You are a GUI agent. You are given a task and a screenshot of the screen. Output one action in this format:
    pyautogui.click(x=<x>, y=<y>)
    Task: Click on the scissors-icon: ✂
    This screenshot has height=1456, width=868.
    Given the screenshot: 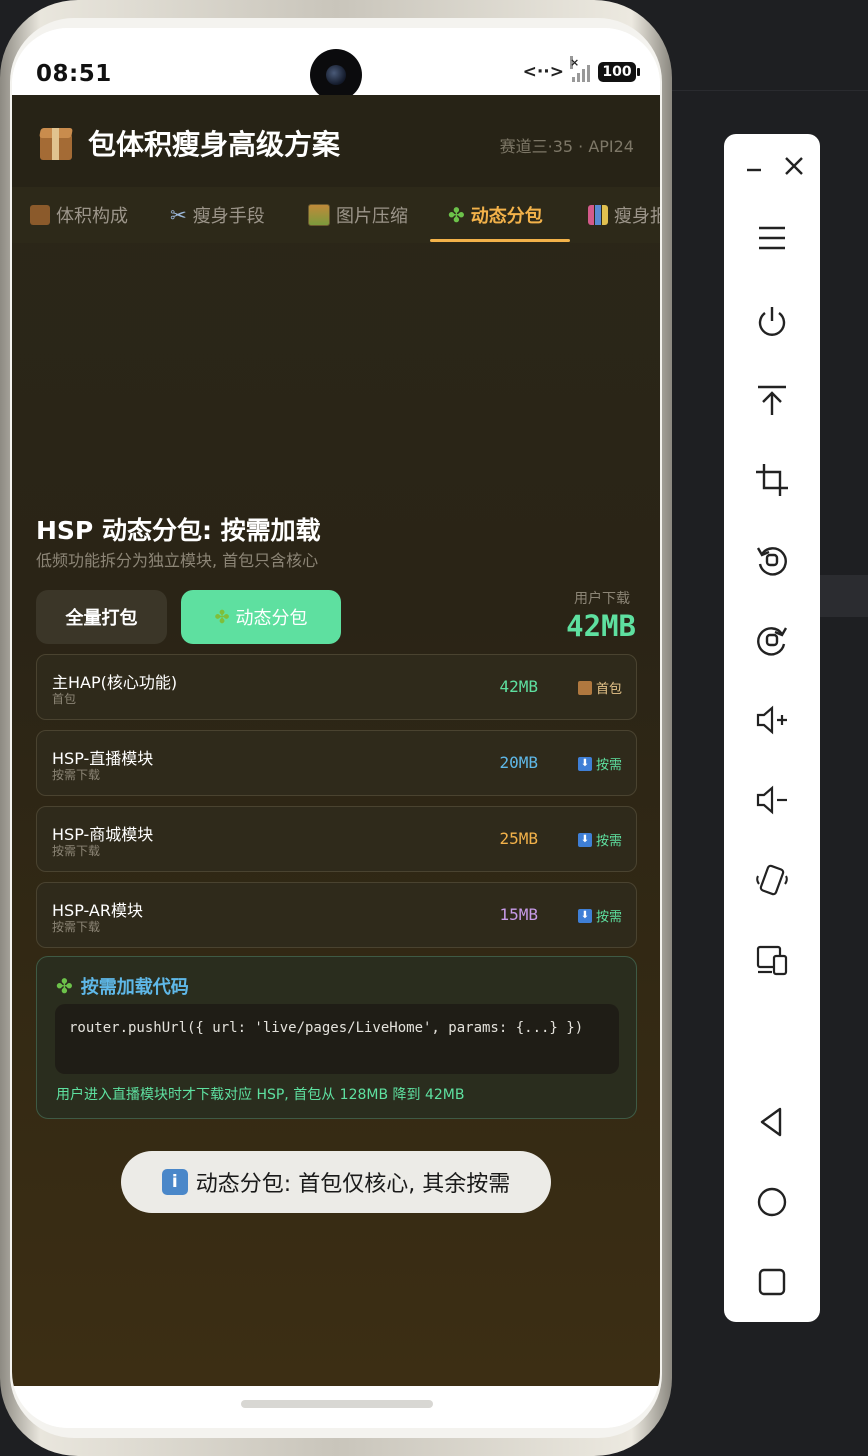 What is the action you would take?
    pyautogui.click(x=178, y=215)
    